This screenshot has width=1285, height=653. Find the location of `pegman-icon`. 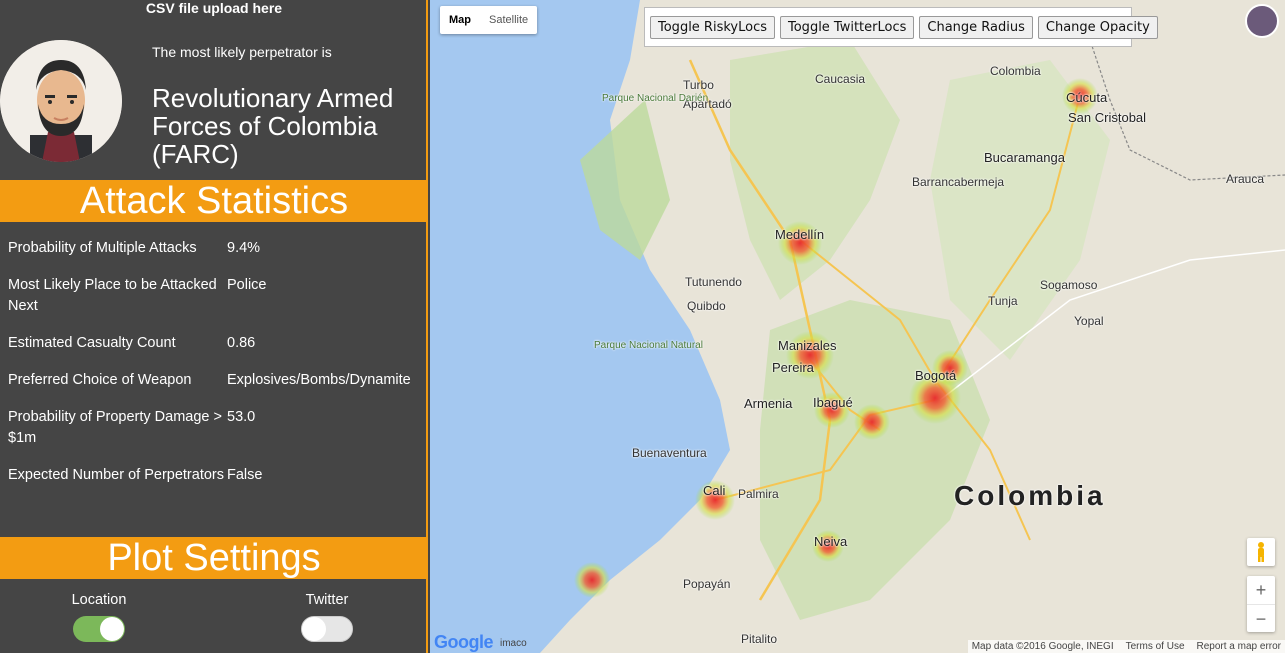

pegman-icon is located at coordinates (1261, 552).